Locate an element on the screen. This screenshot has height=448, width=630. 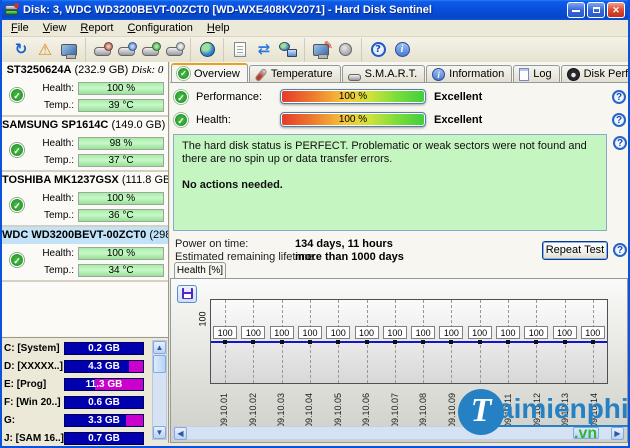
temp-bar: 39 °C is located at coordinates (121, 105).